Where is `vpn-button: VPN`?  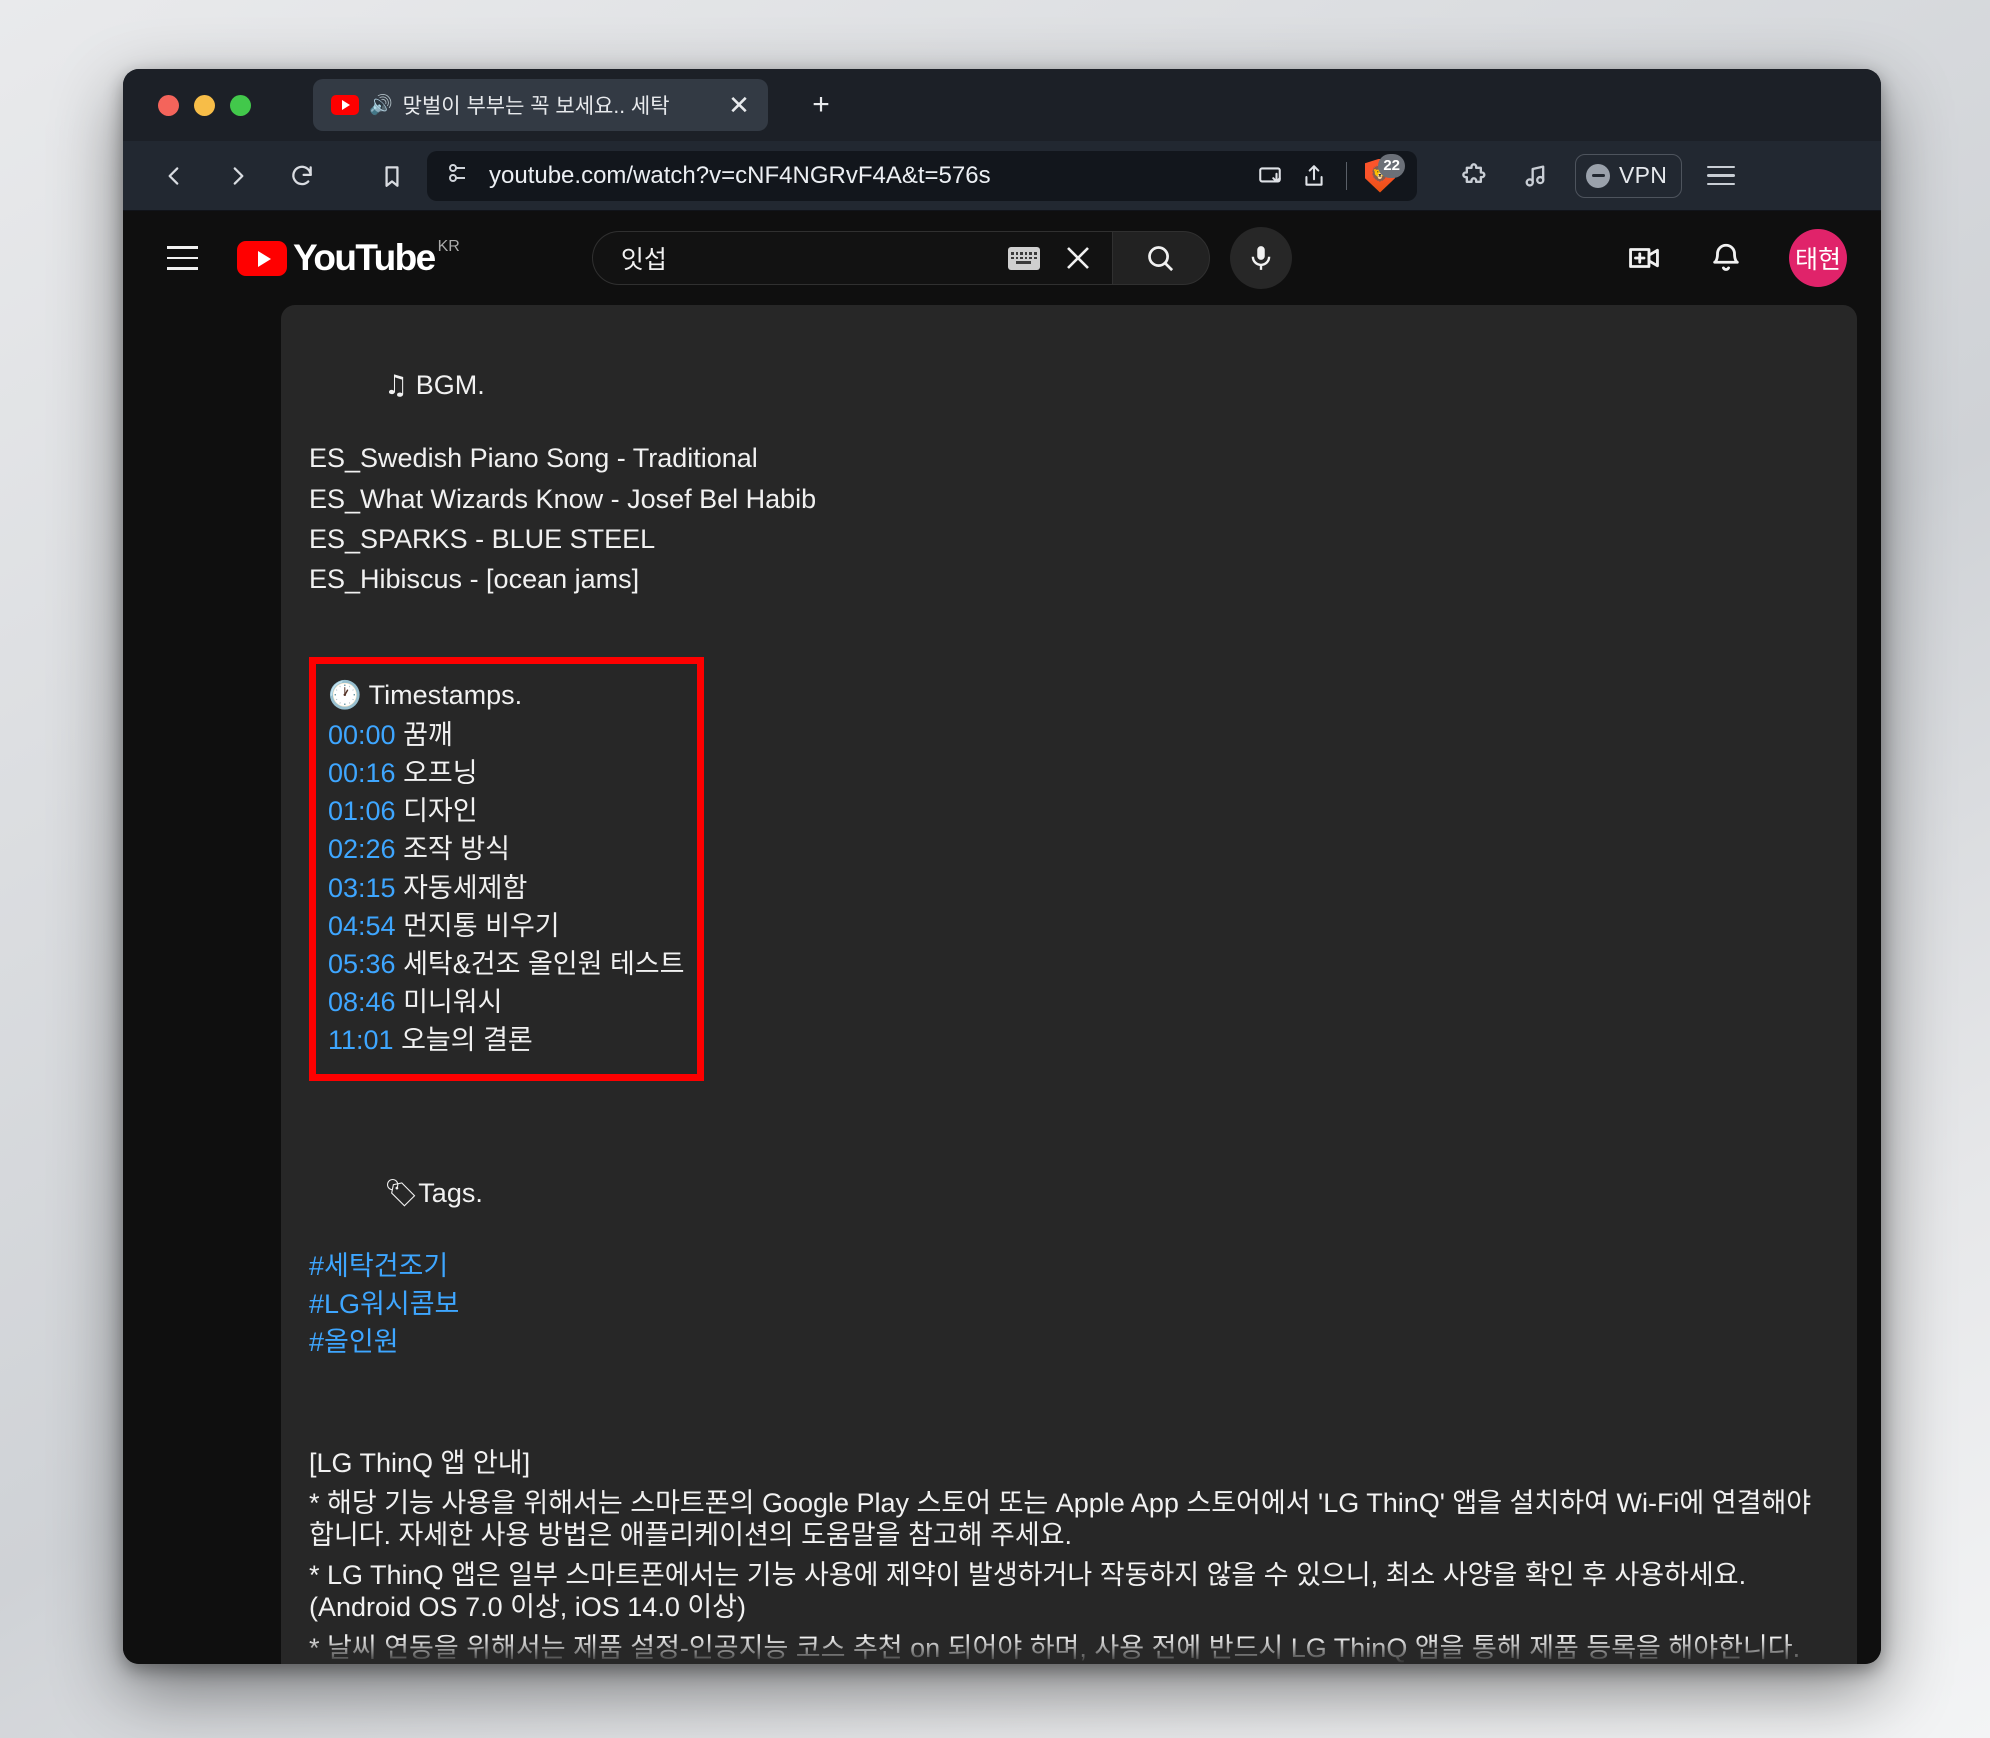 vpn-button: VPN is located at coordinates (1629, 175).